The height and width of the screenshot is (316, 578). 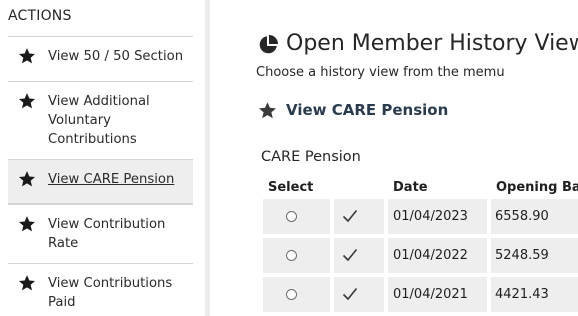 I want to click on column-header-date: Date, so click(x=410, y=187).